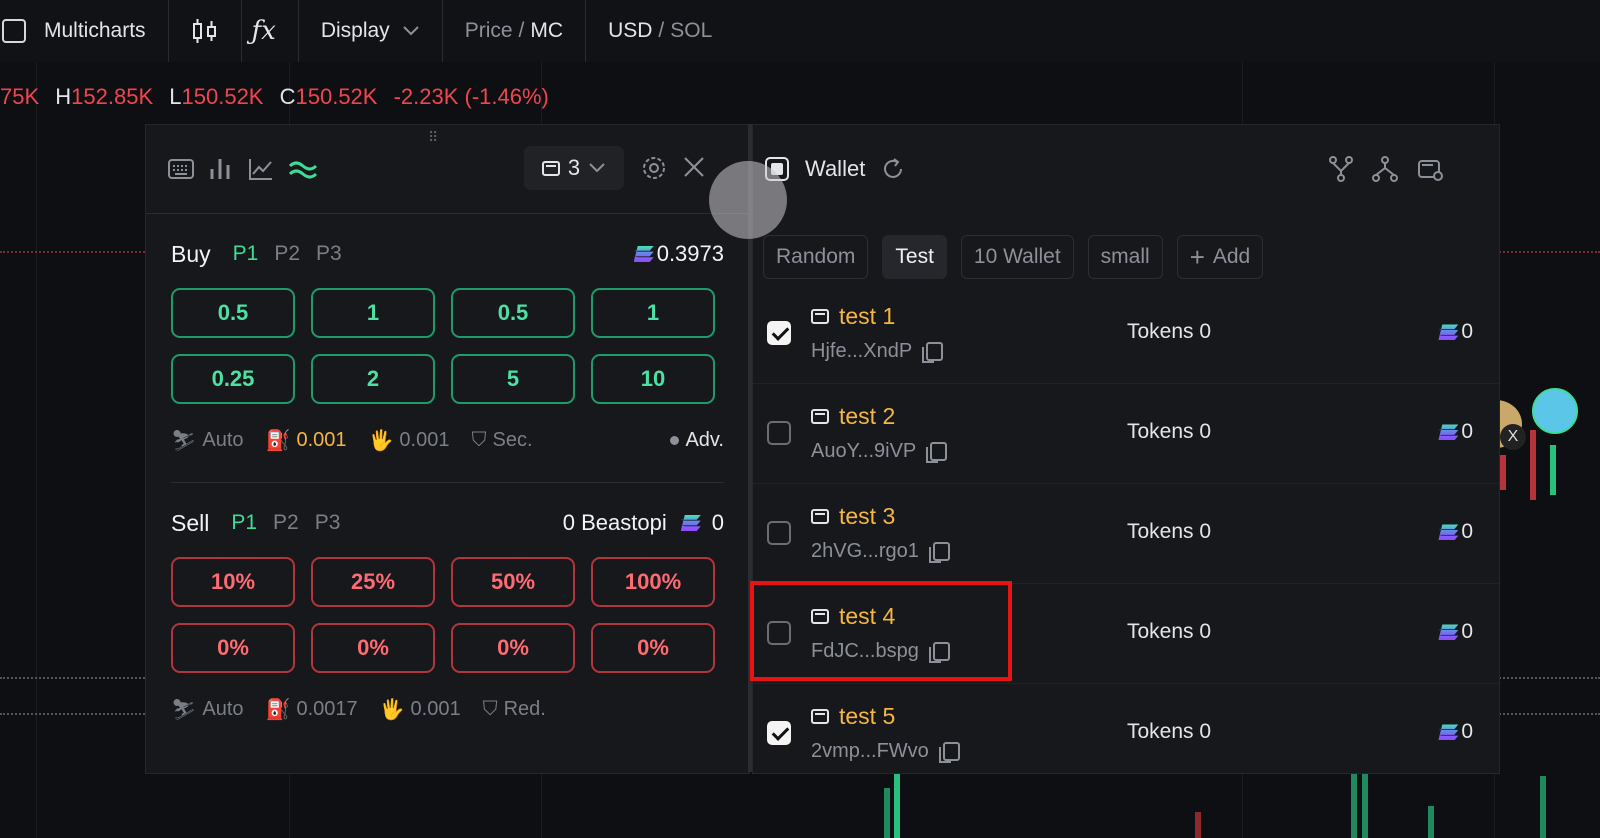  Describe the element at coordinates (524, 708) in the screenshot. I see `red-label: Red.` at that location.